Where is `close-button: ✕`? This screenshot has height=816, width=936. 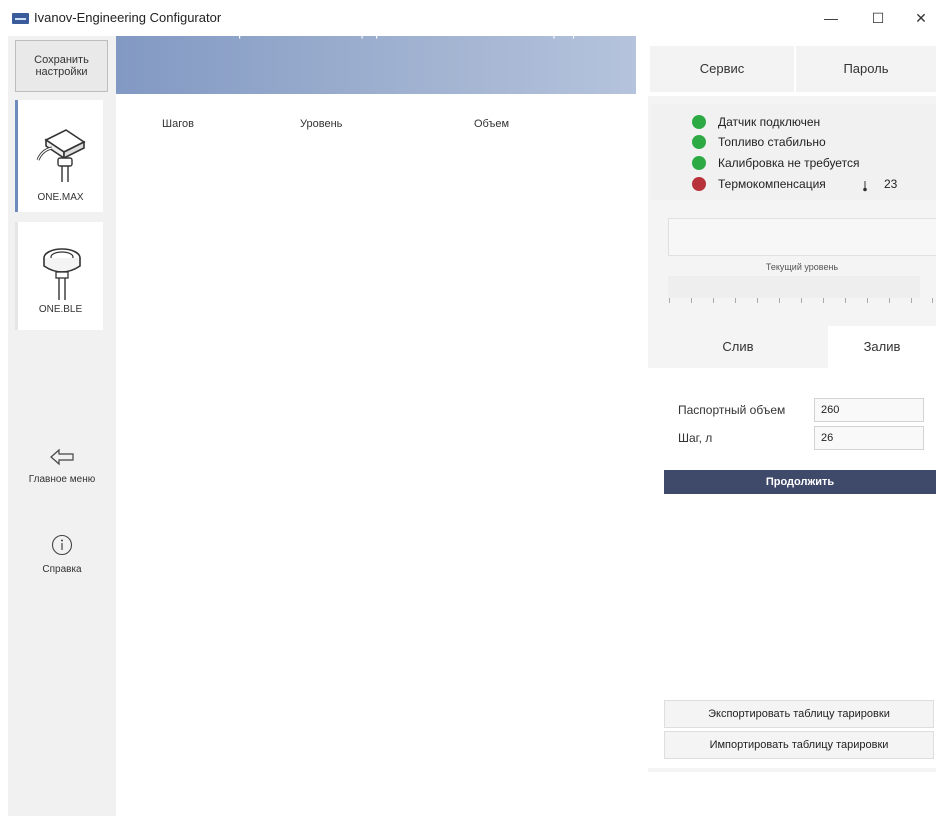 close-button: ✕ is located at coordinates (921, 18).